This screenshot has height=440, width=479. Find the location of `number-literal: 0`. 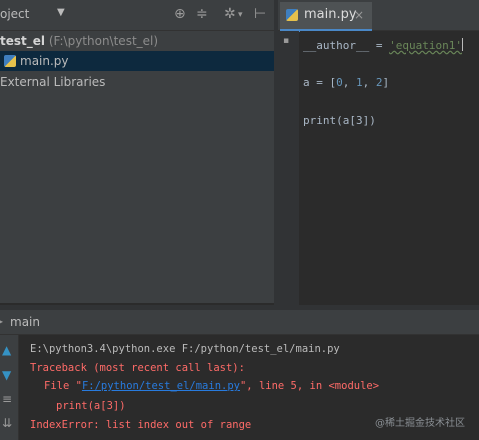

number-literal: 0 is located at coordinates (339, 82).